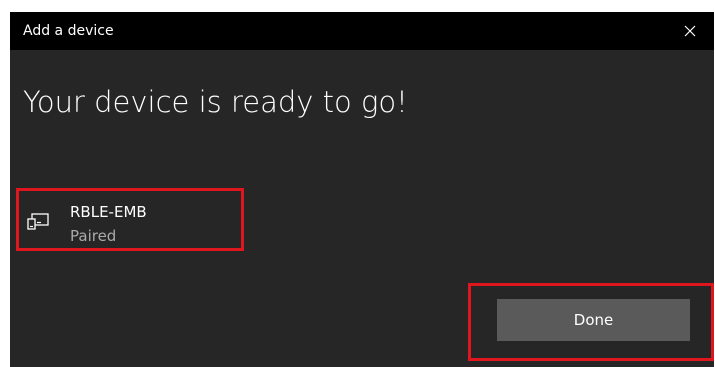 The height and width of the screenshot is (367, 715). What do you see at coordinates (108, 212) in the screenshot?
I see `device-name: RBLE-EMB` at bounding box center [108, 212].